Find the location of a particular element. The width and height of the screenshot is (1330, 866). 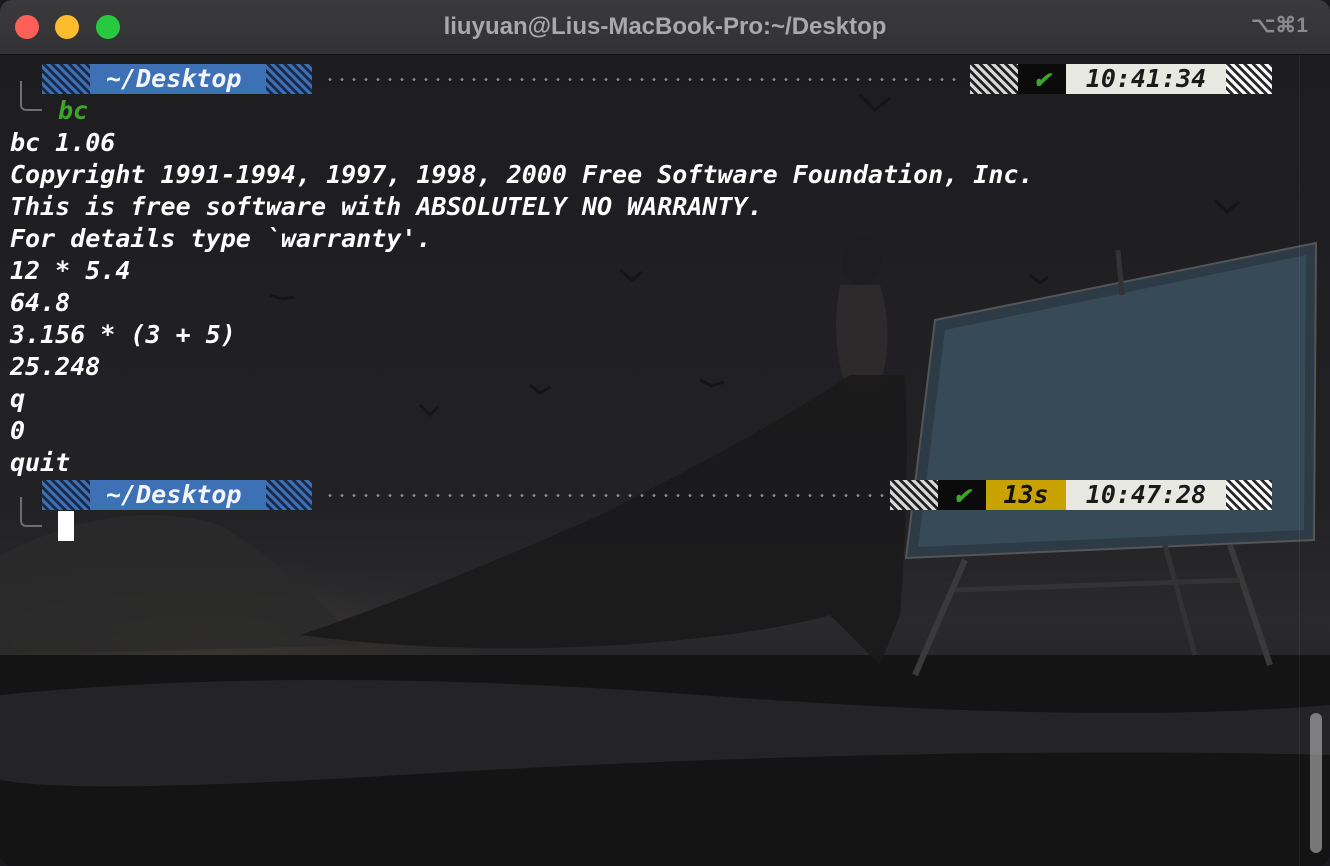

output-line: 0 is located at coordinates (18, 430).